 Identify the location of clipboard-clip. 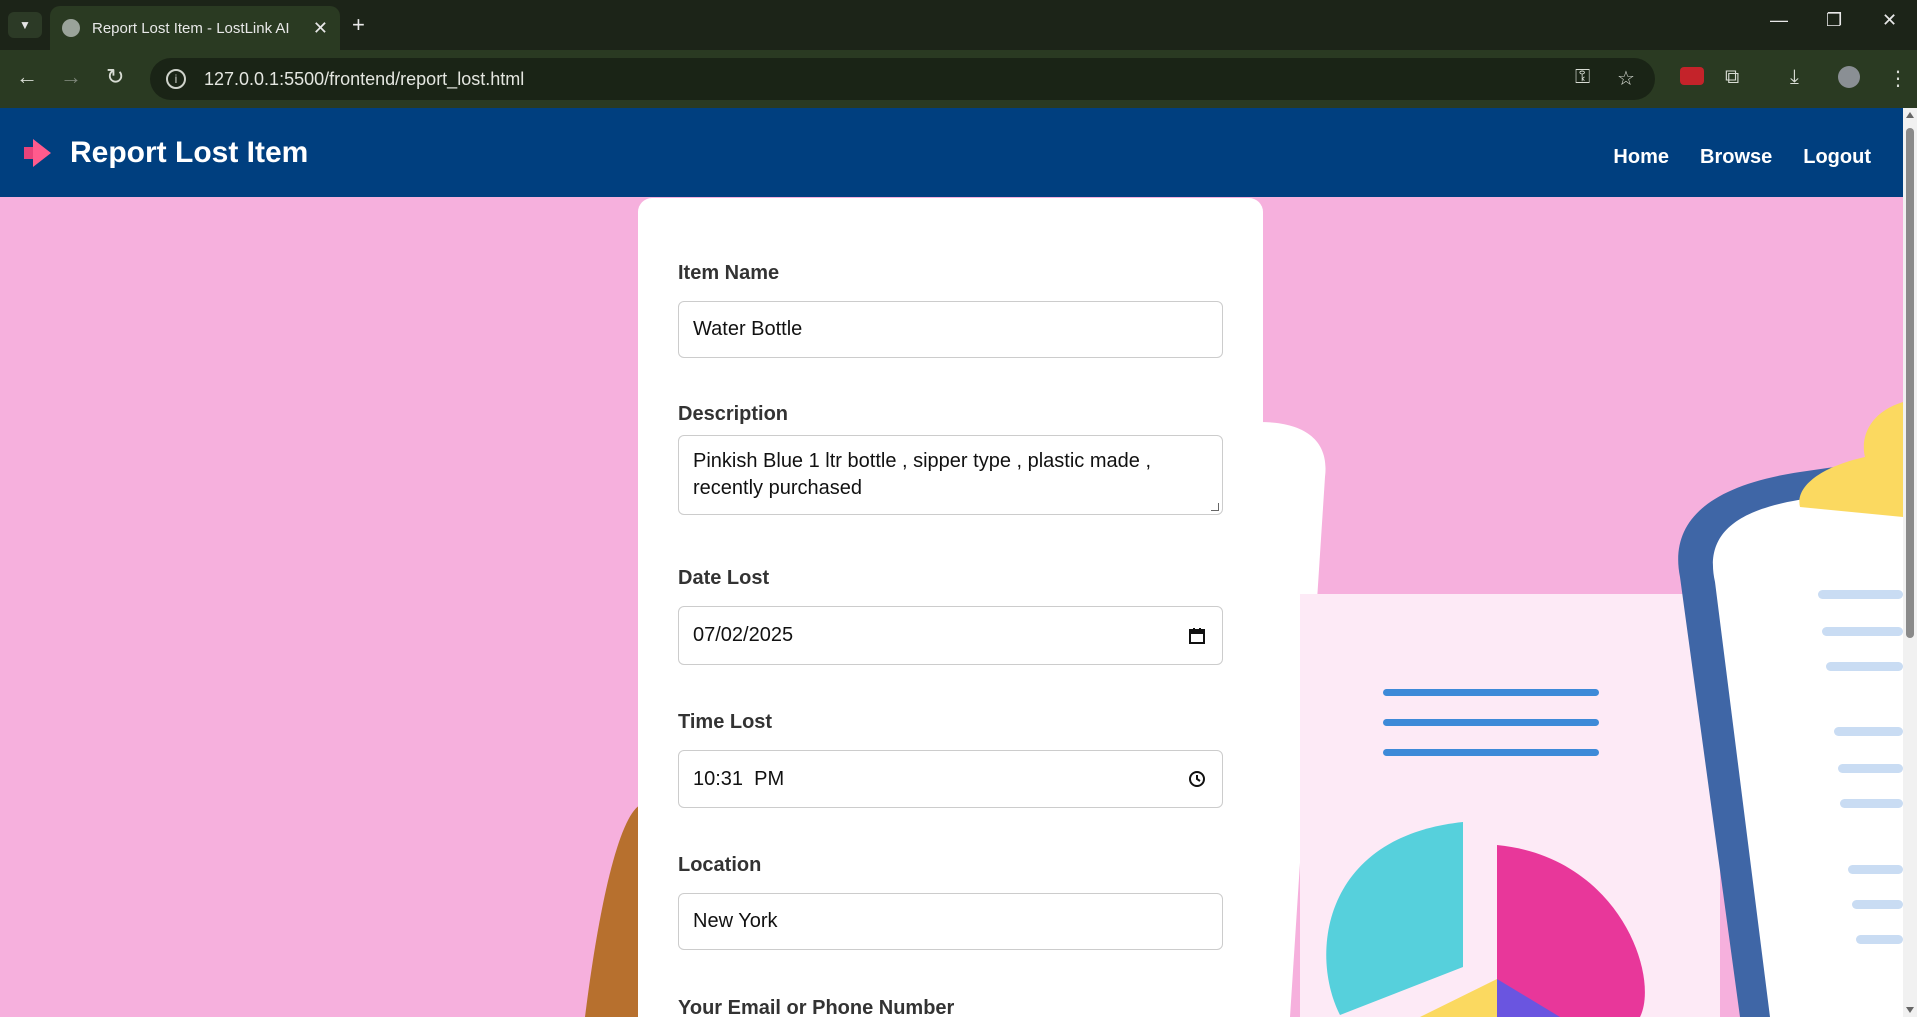
(1851, 459).